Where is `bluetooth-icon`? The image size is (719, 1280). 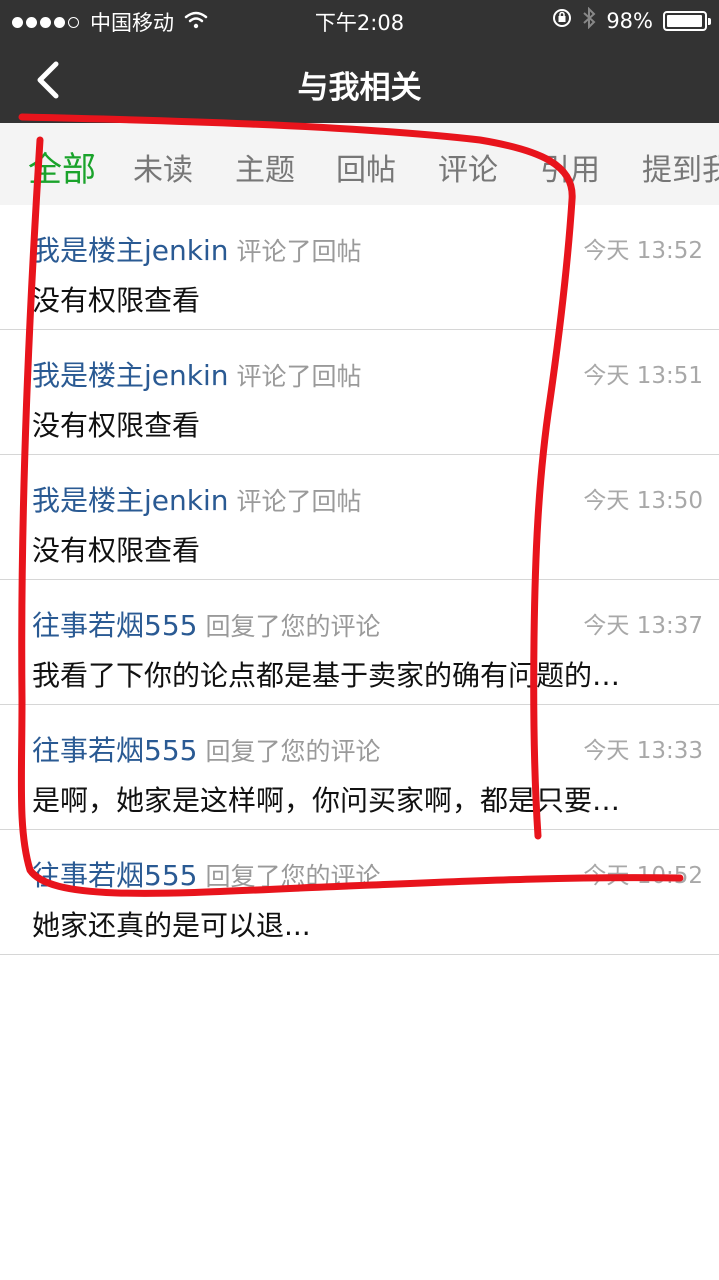
bluetooth-icon is located at coordinates (589, 20).